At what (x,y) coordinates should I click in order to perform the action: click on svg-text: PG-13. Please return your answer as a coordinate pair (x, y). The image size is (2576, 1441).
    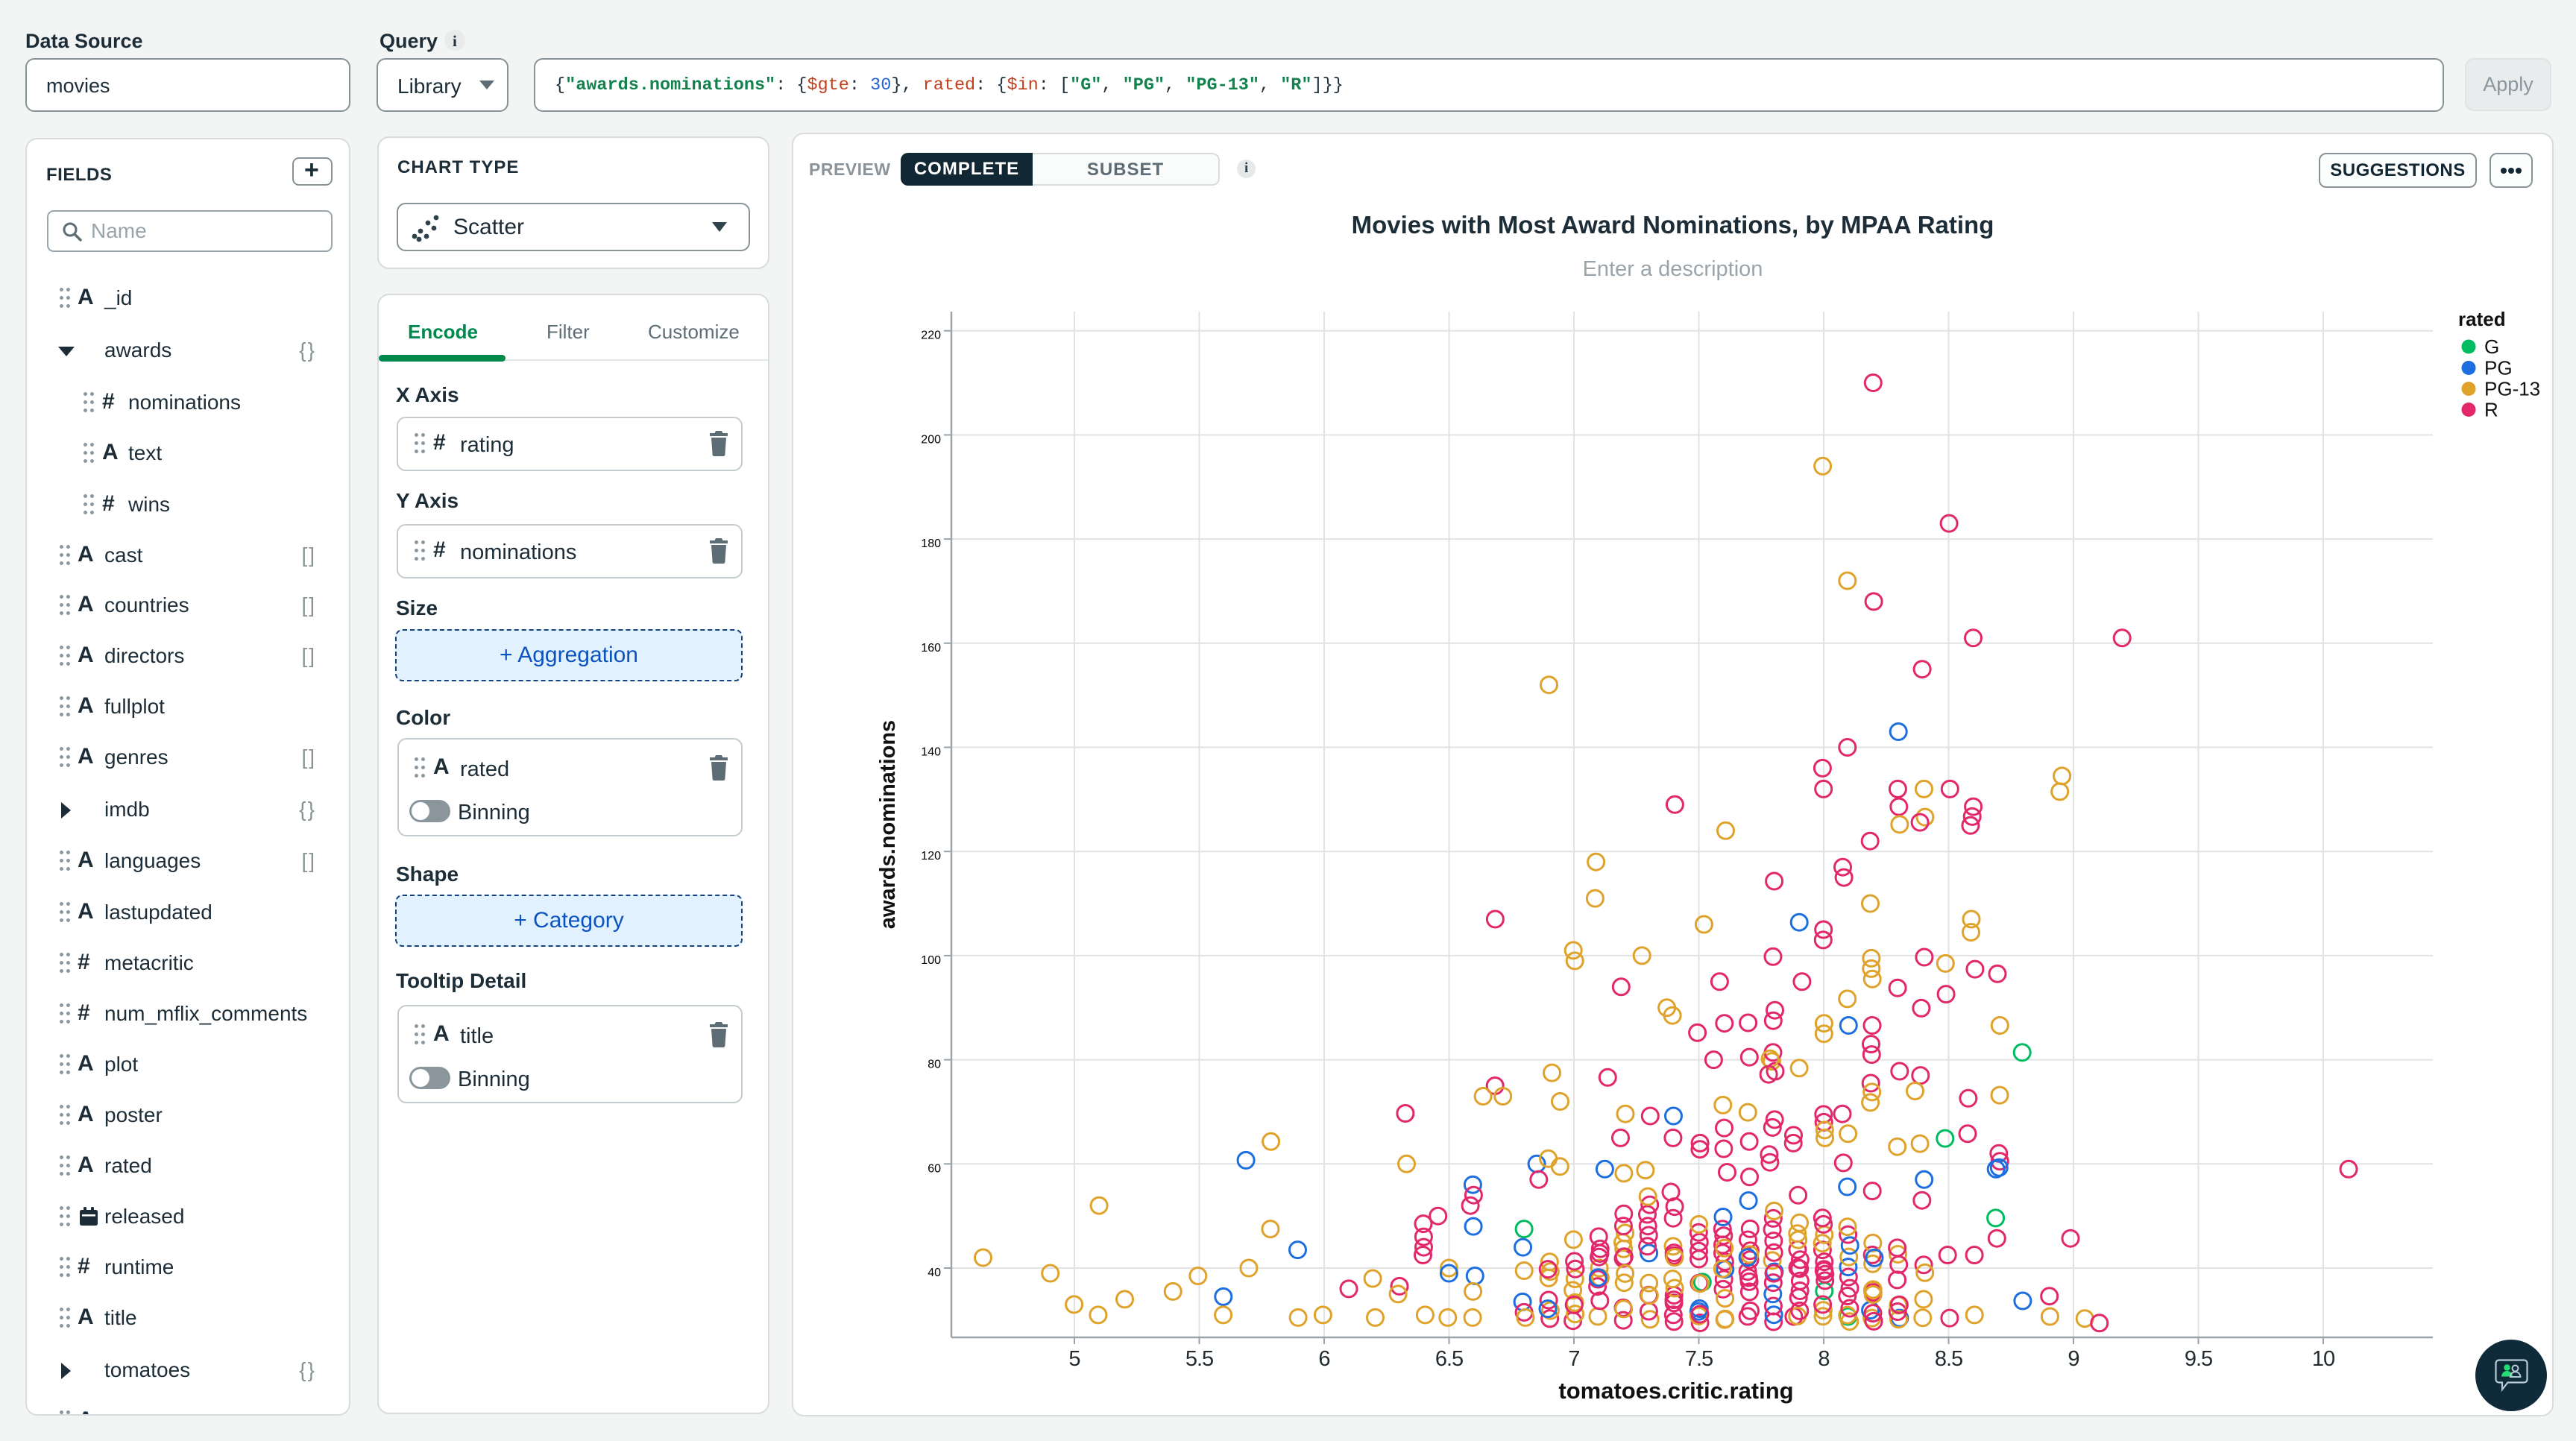
    Looking at the image, I should click on (2512, 389).